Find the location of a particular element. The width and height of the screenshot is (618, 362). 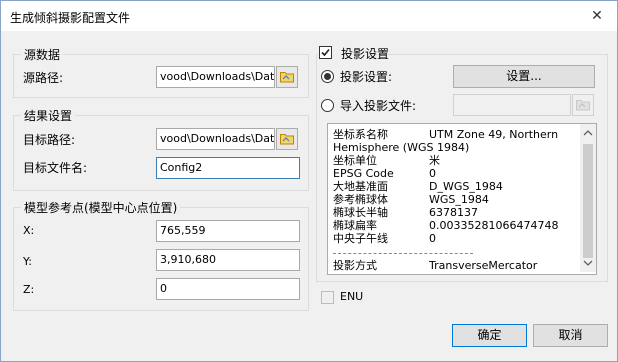

y-label: Y: is located at coordinates (27, 261).